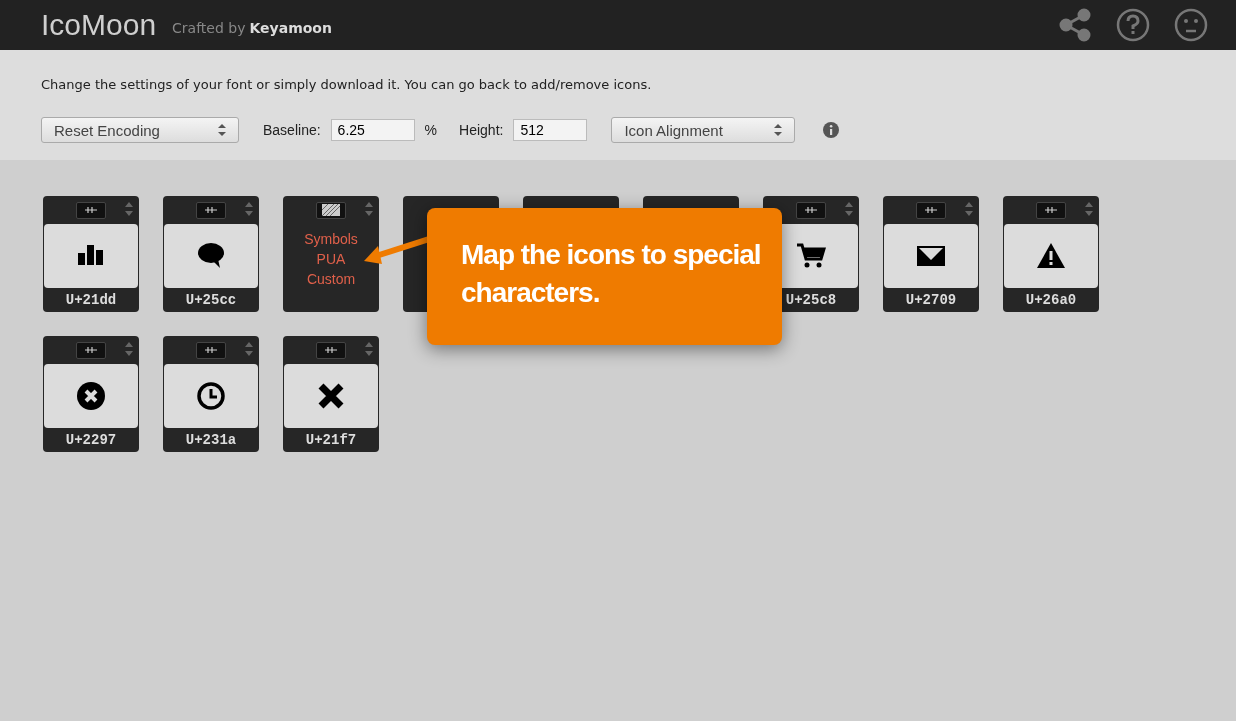 The image size is (1236, 721). What do you see at coordinates (481, 130) in the screenshot?
I see `height-label: Height:` at bounding box center [481, 130].